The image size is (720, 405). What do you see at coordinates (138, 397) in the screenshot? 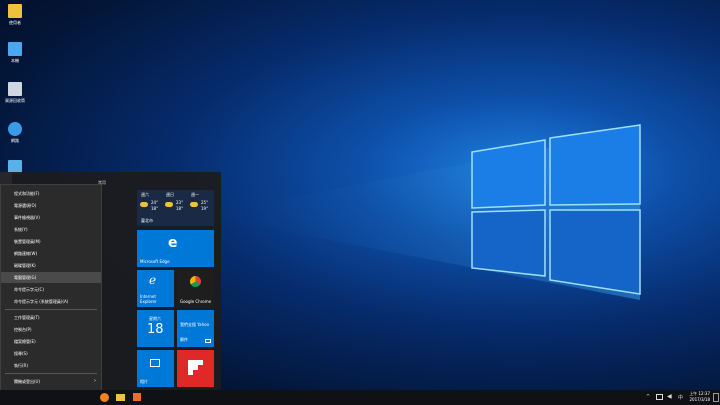
I see `media-player-taskbar-icon` at bounding box center [138, 397].